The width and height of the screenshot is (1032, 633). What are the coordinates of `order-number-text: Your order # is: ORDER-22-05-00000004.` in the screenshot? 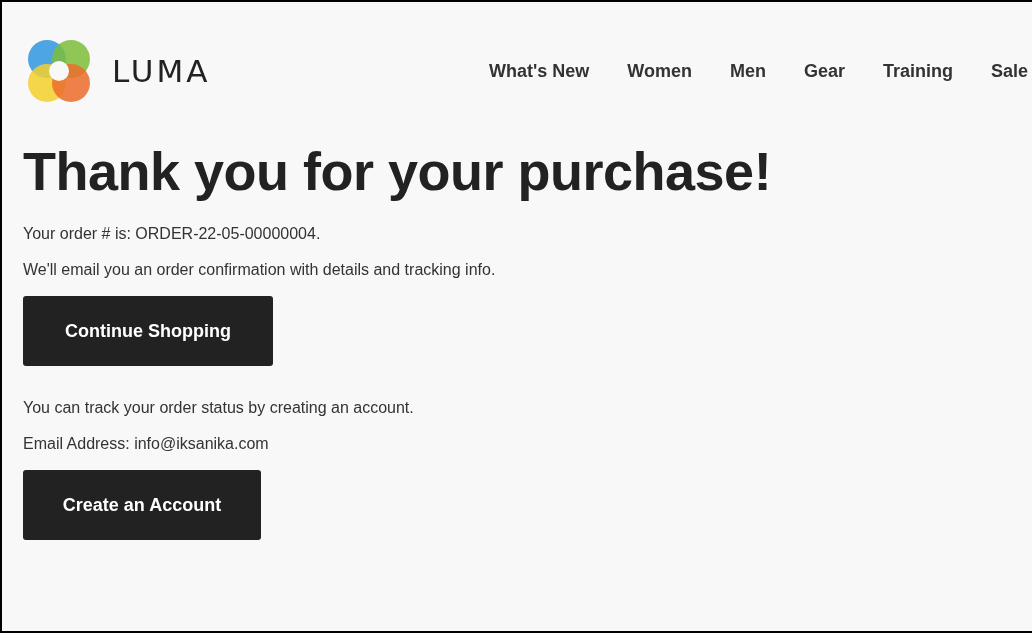 It's located at (172, 234).